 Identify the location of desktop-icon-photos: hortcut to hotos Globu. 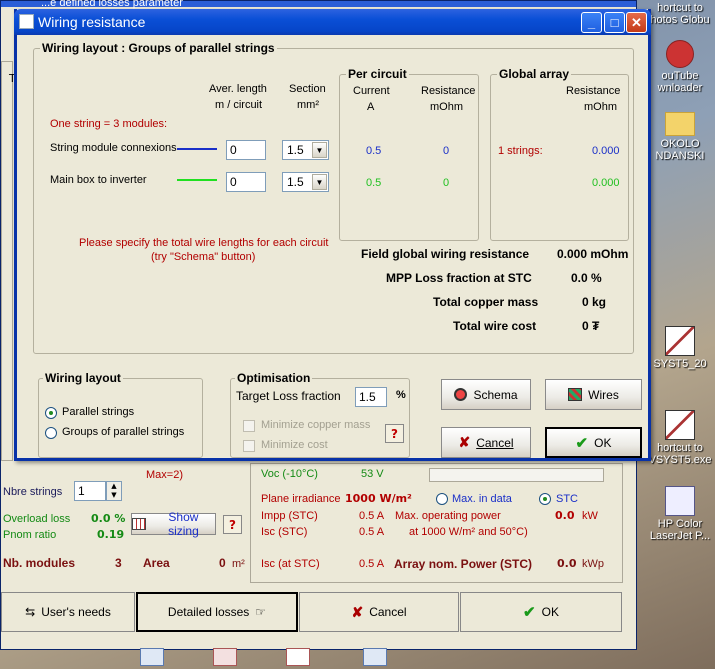
(677, 14).